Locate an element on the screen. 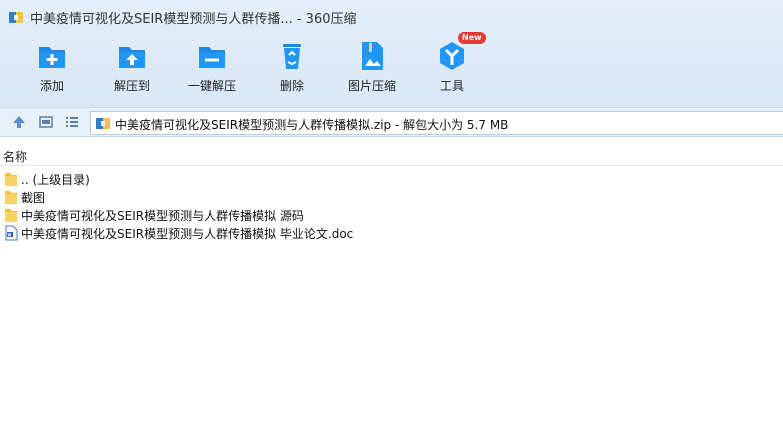 This screenshot has width=783, height=424. tools-button: New 工具 is located at coordinates (452, 65).